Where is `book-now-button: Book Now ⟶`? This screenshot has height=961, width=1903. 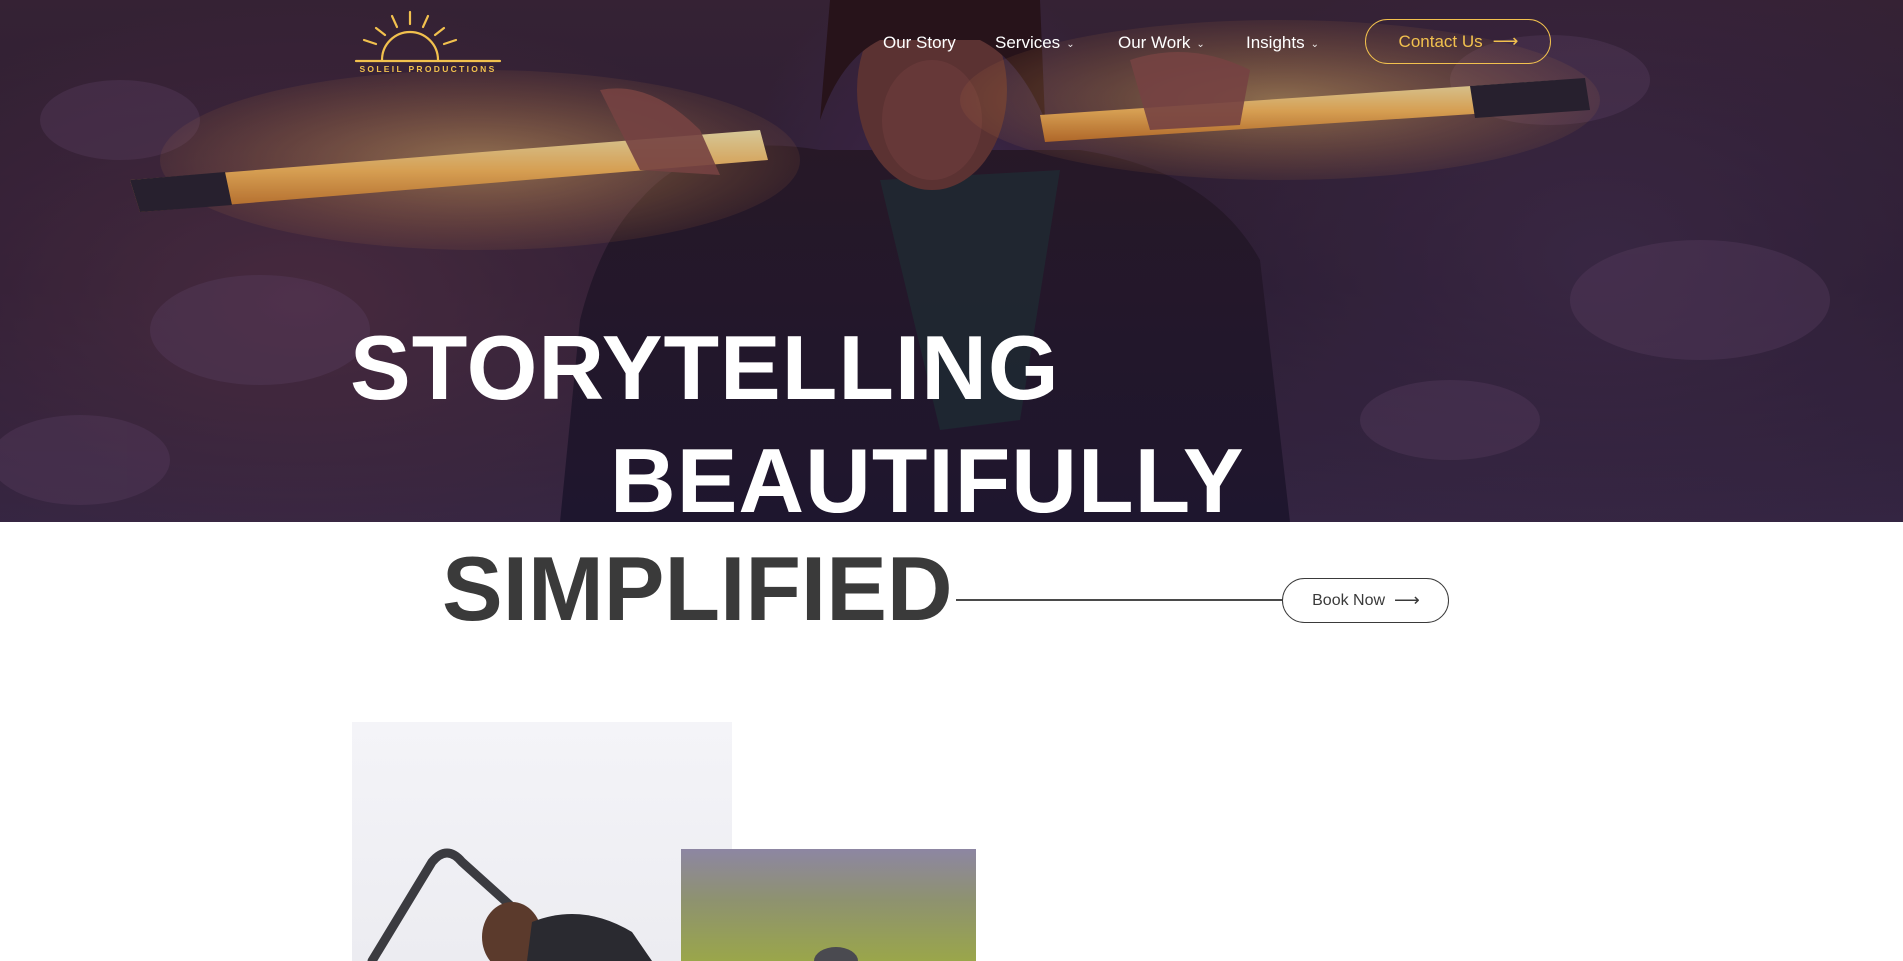 book-now-button: Book Now ⟶ is located at coordinates (1365, 600).